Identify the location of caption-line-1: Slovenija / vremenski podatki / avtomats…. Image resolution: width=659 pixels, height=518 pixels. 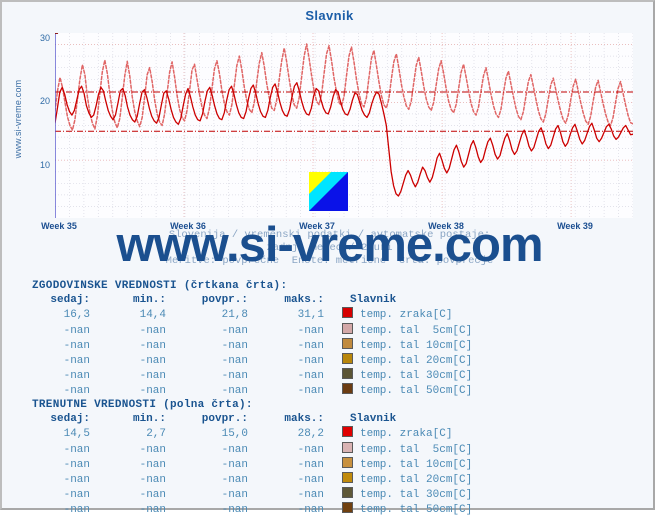
(329, 235).